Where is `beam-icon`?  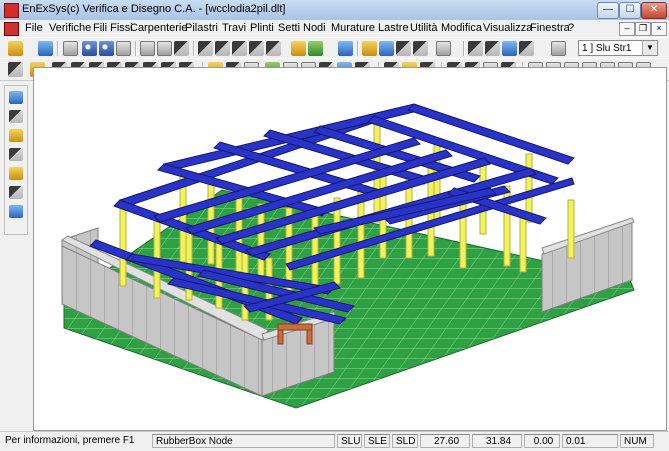 beam-icon is located at coordinates (369, 48).